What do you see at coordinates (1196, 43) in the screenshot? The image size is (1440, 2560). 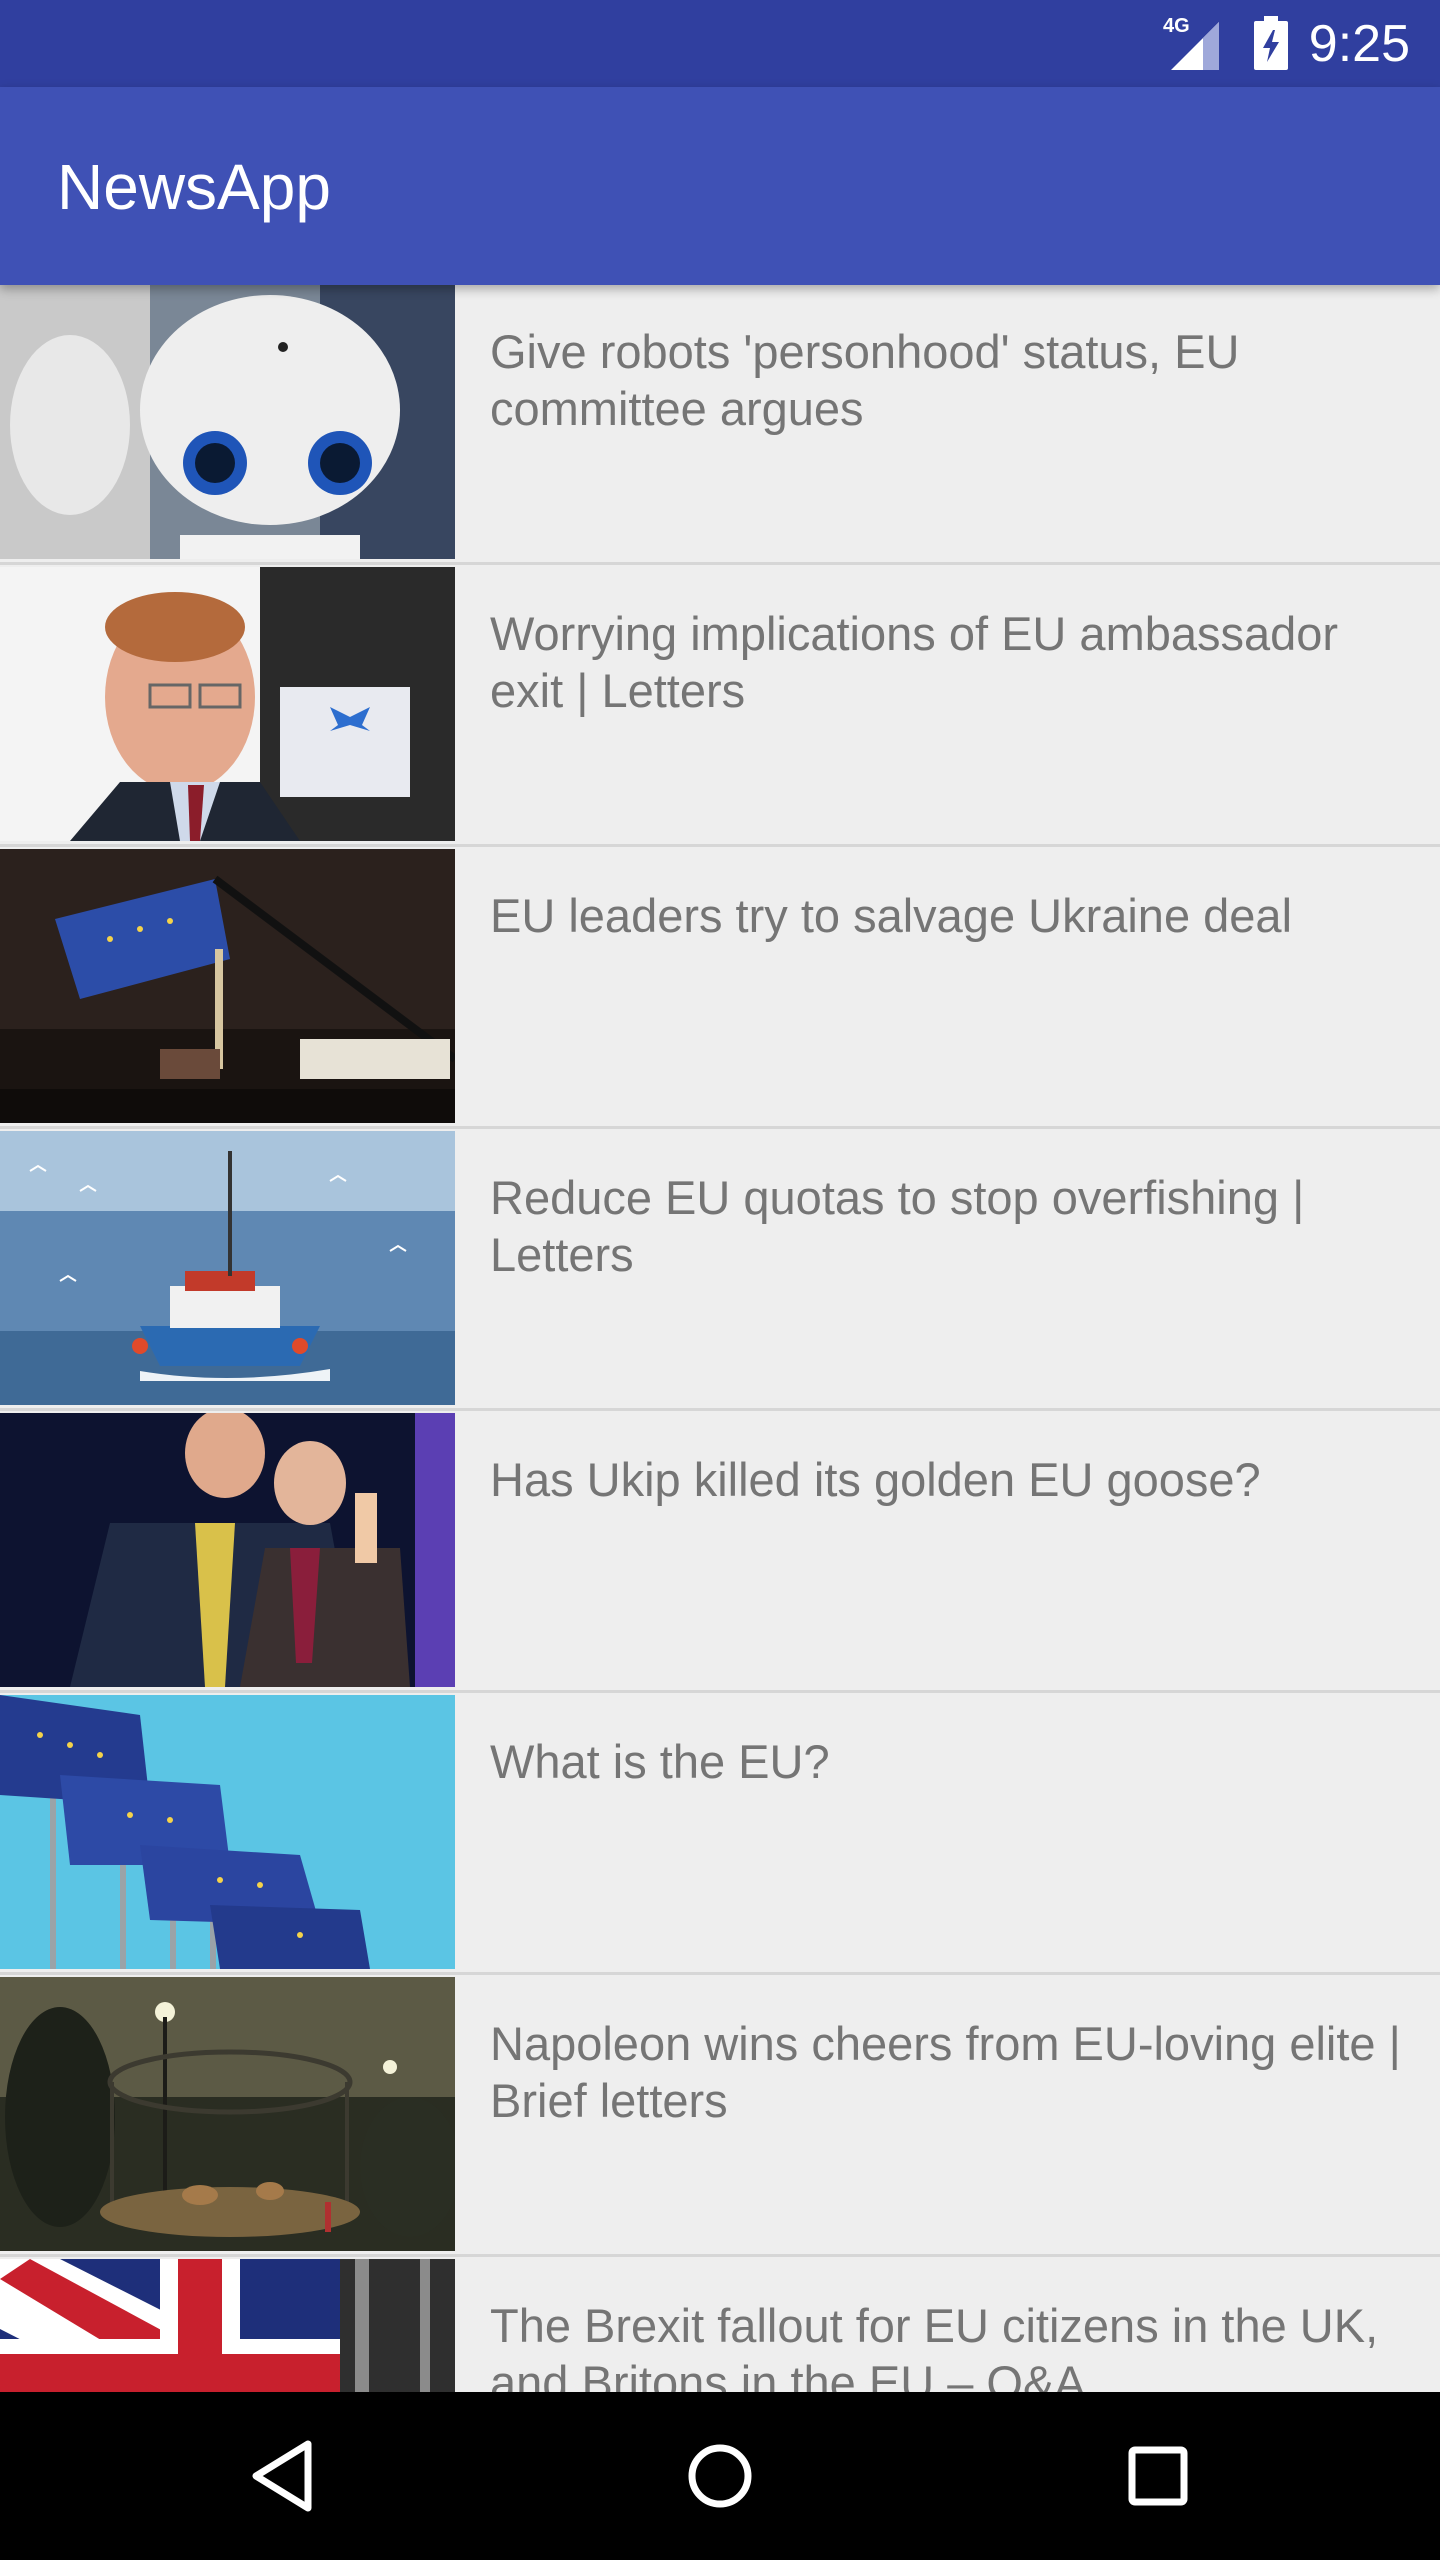 I see `signal-icon: 4G` at bounding box center [1196, 43].